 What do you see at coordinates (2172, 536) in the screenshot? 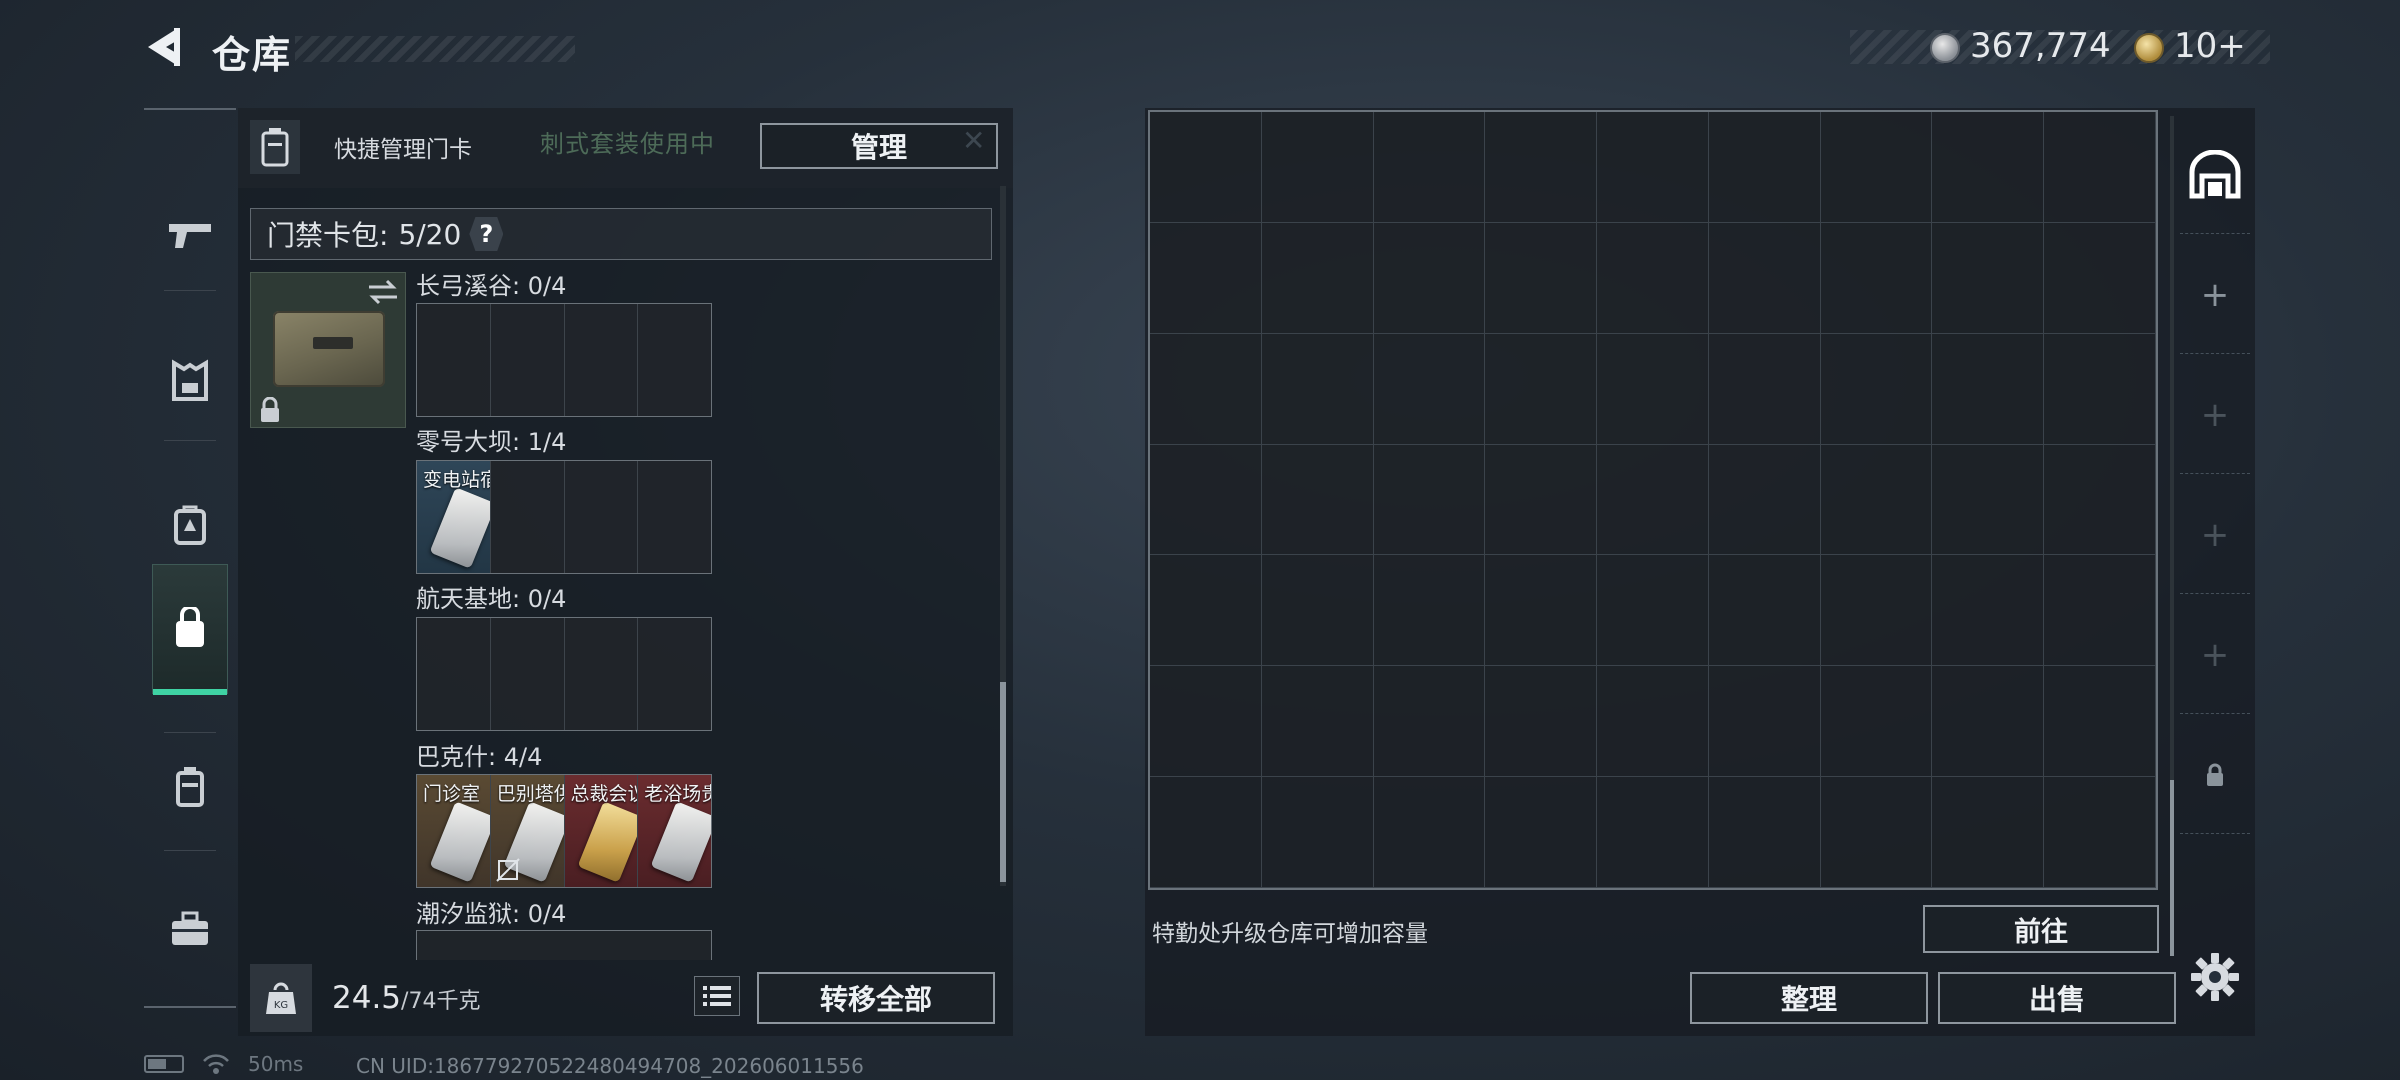
I see `storage-scrollbar` at bounding box center [2172, 536].